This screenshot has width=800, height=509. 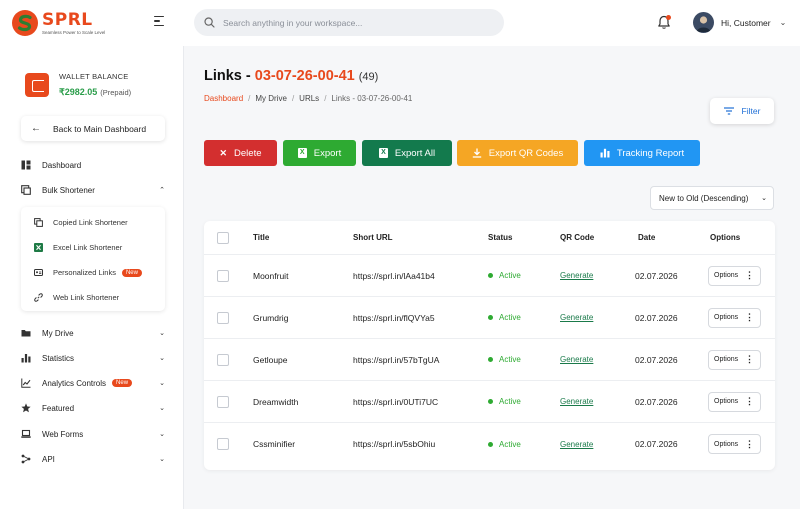 I want to click on status-dot, so click(x=490, y=401).